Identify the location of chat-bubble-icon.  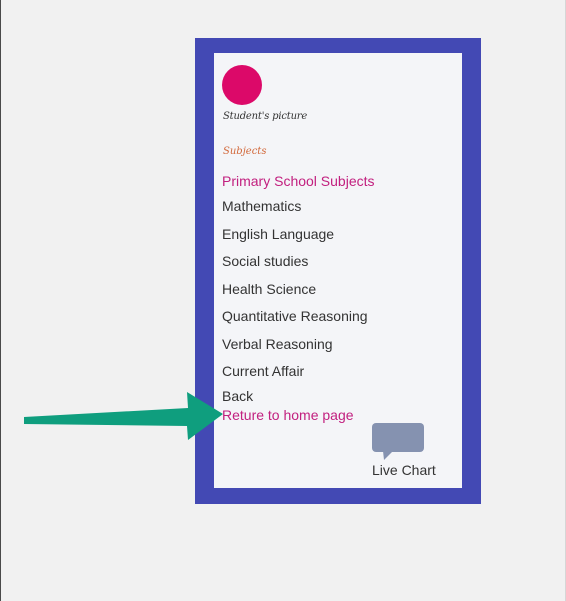
(398, 441).